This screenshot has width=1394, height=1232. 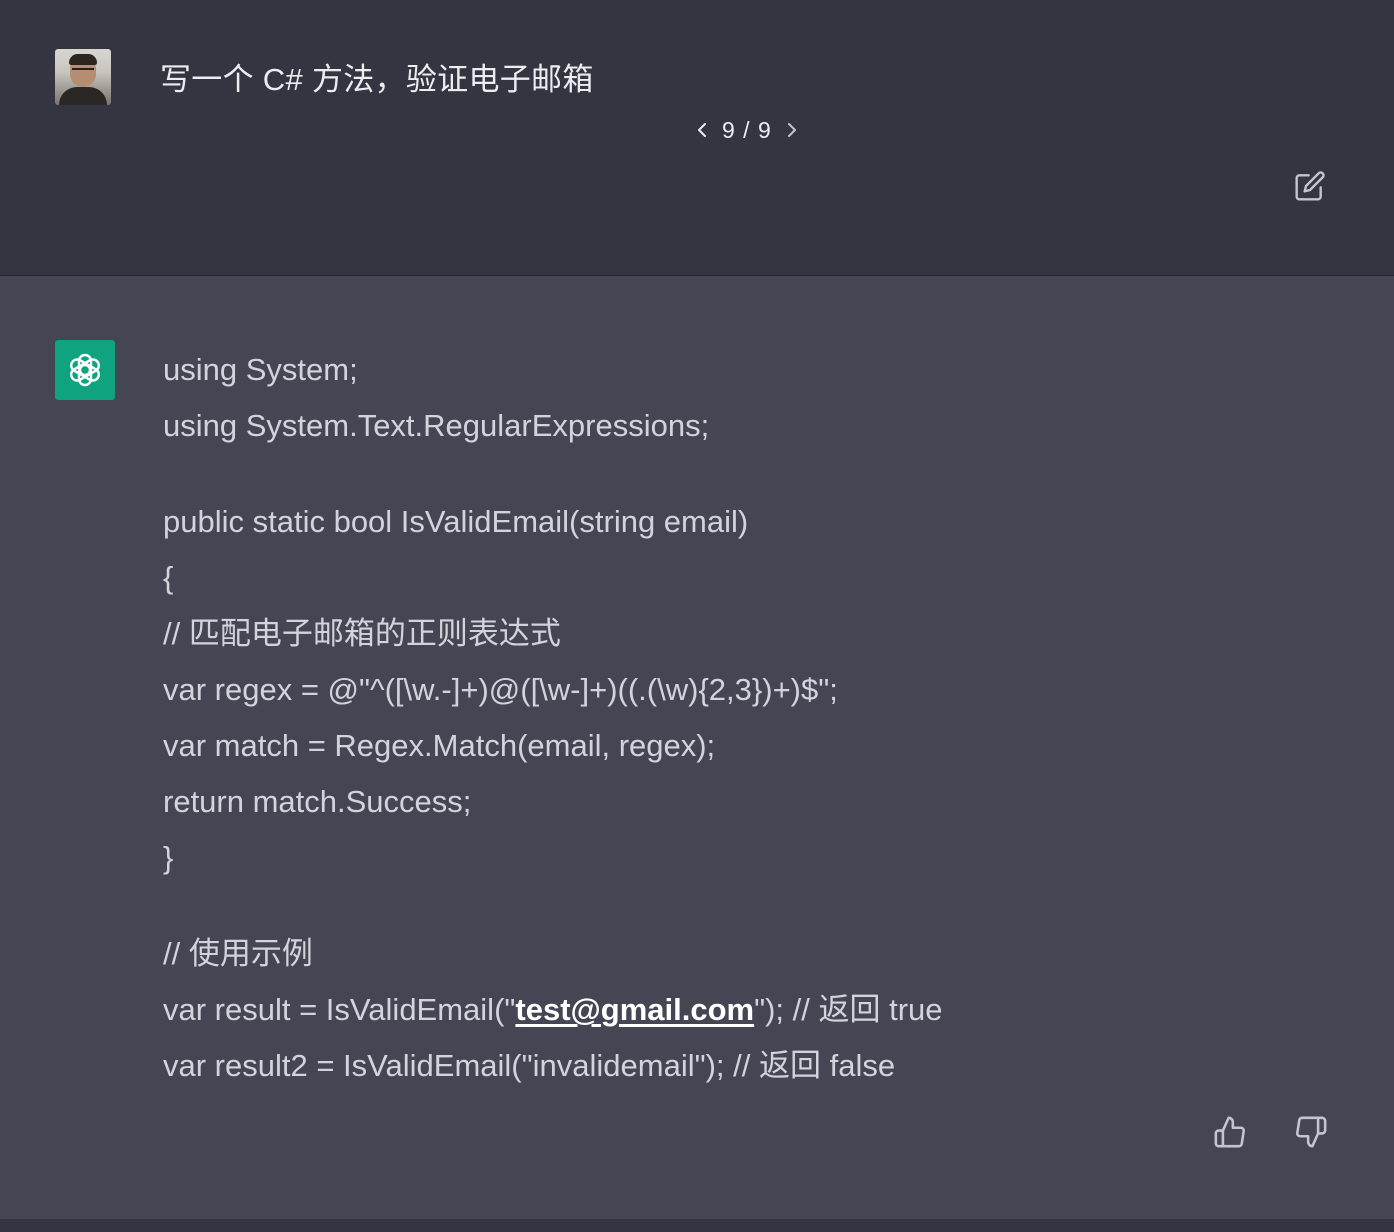 I want to click on pager-count: 9 / 9, so click(x=747, y=129).